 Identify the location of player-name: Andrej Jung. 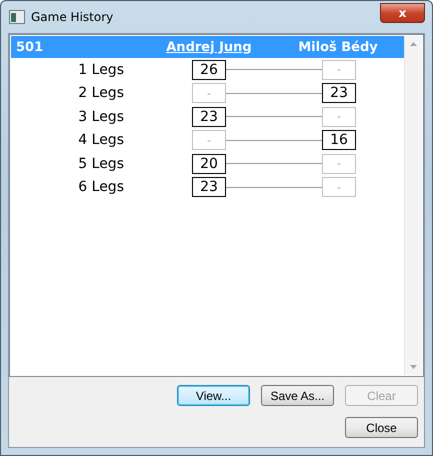
(209, 47).